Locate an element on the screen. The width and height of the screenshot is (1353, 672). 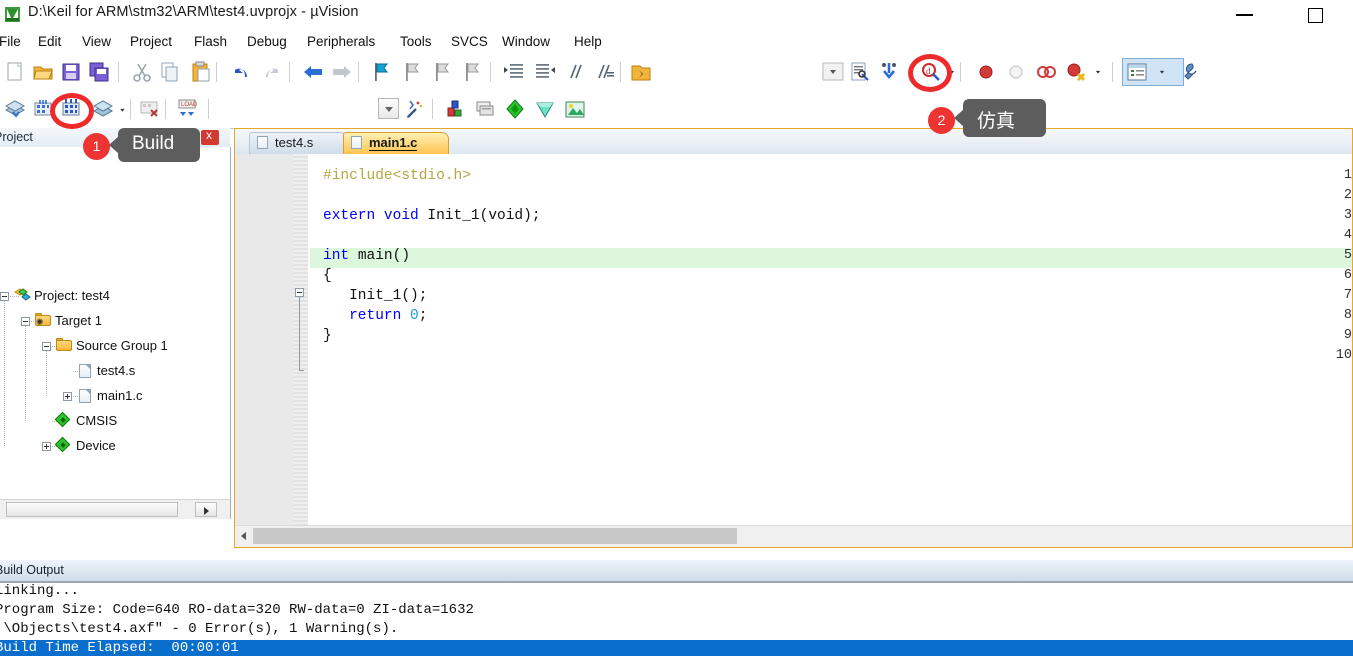
menu-project: Project is located at coordinates (151, 41).